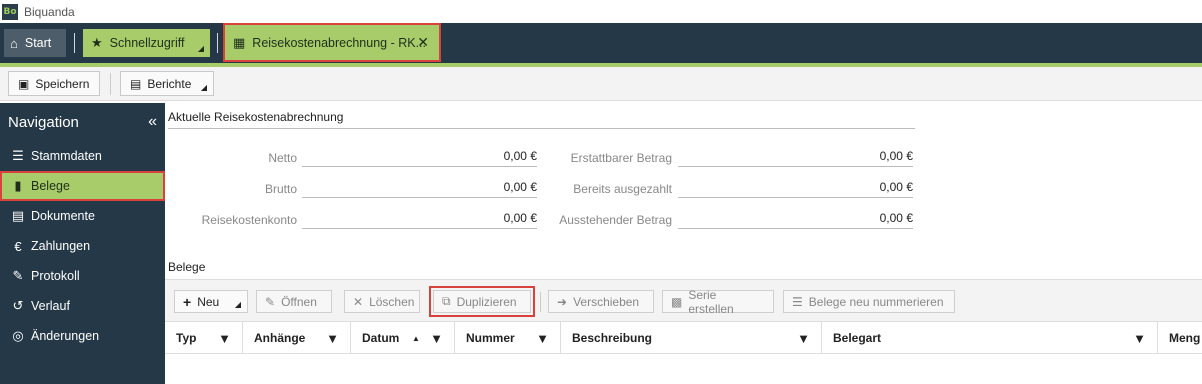  Describe the element at coordinates (990, 338) in the screenshot. I see `column-header-belegart: Belegart ▼` at that location.